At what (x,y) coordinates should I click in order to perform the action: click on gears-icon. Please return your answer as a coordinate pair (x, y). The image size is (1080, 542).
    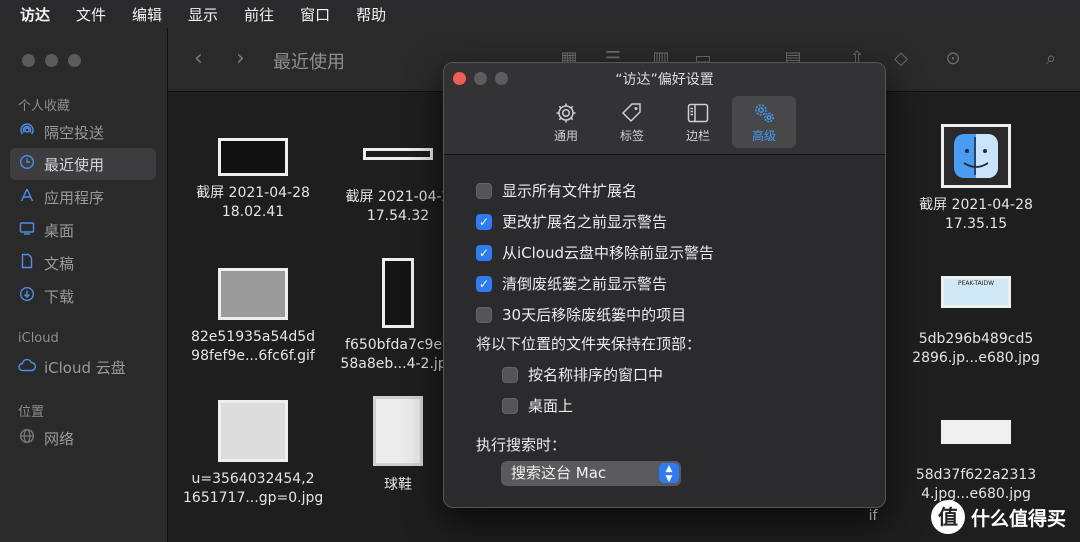
    Looking at the image, I should click on (764, 113).